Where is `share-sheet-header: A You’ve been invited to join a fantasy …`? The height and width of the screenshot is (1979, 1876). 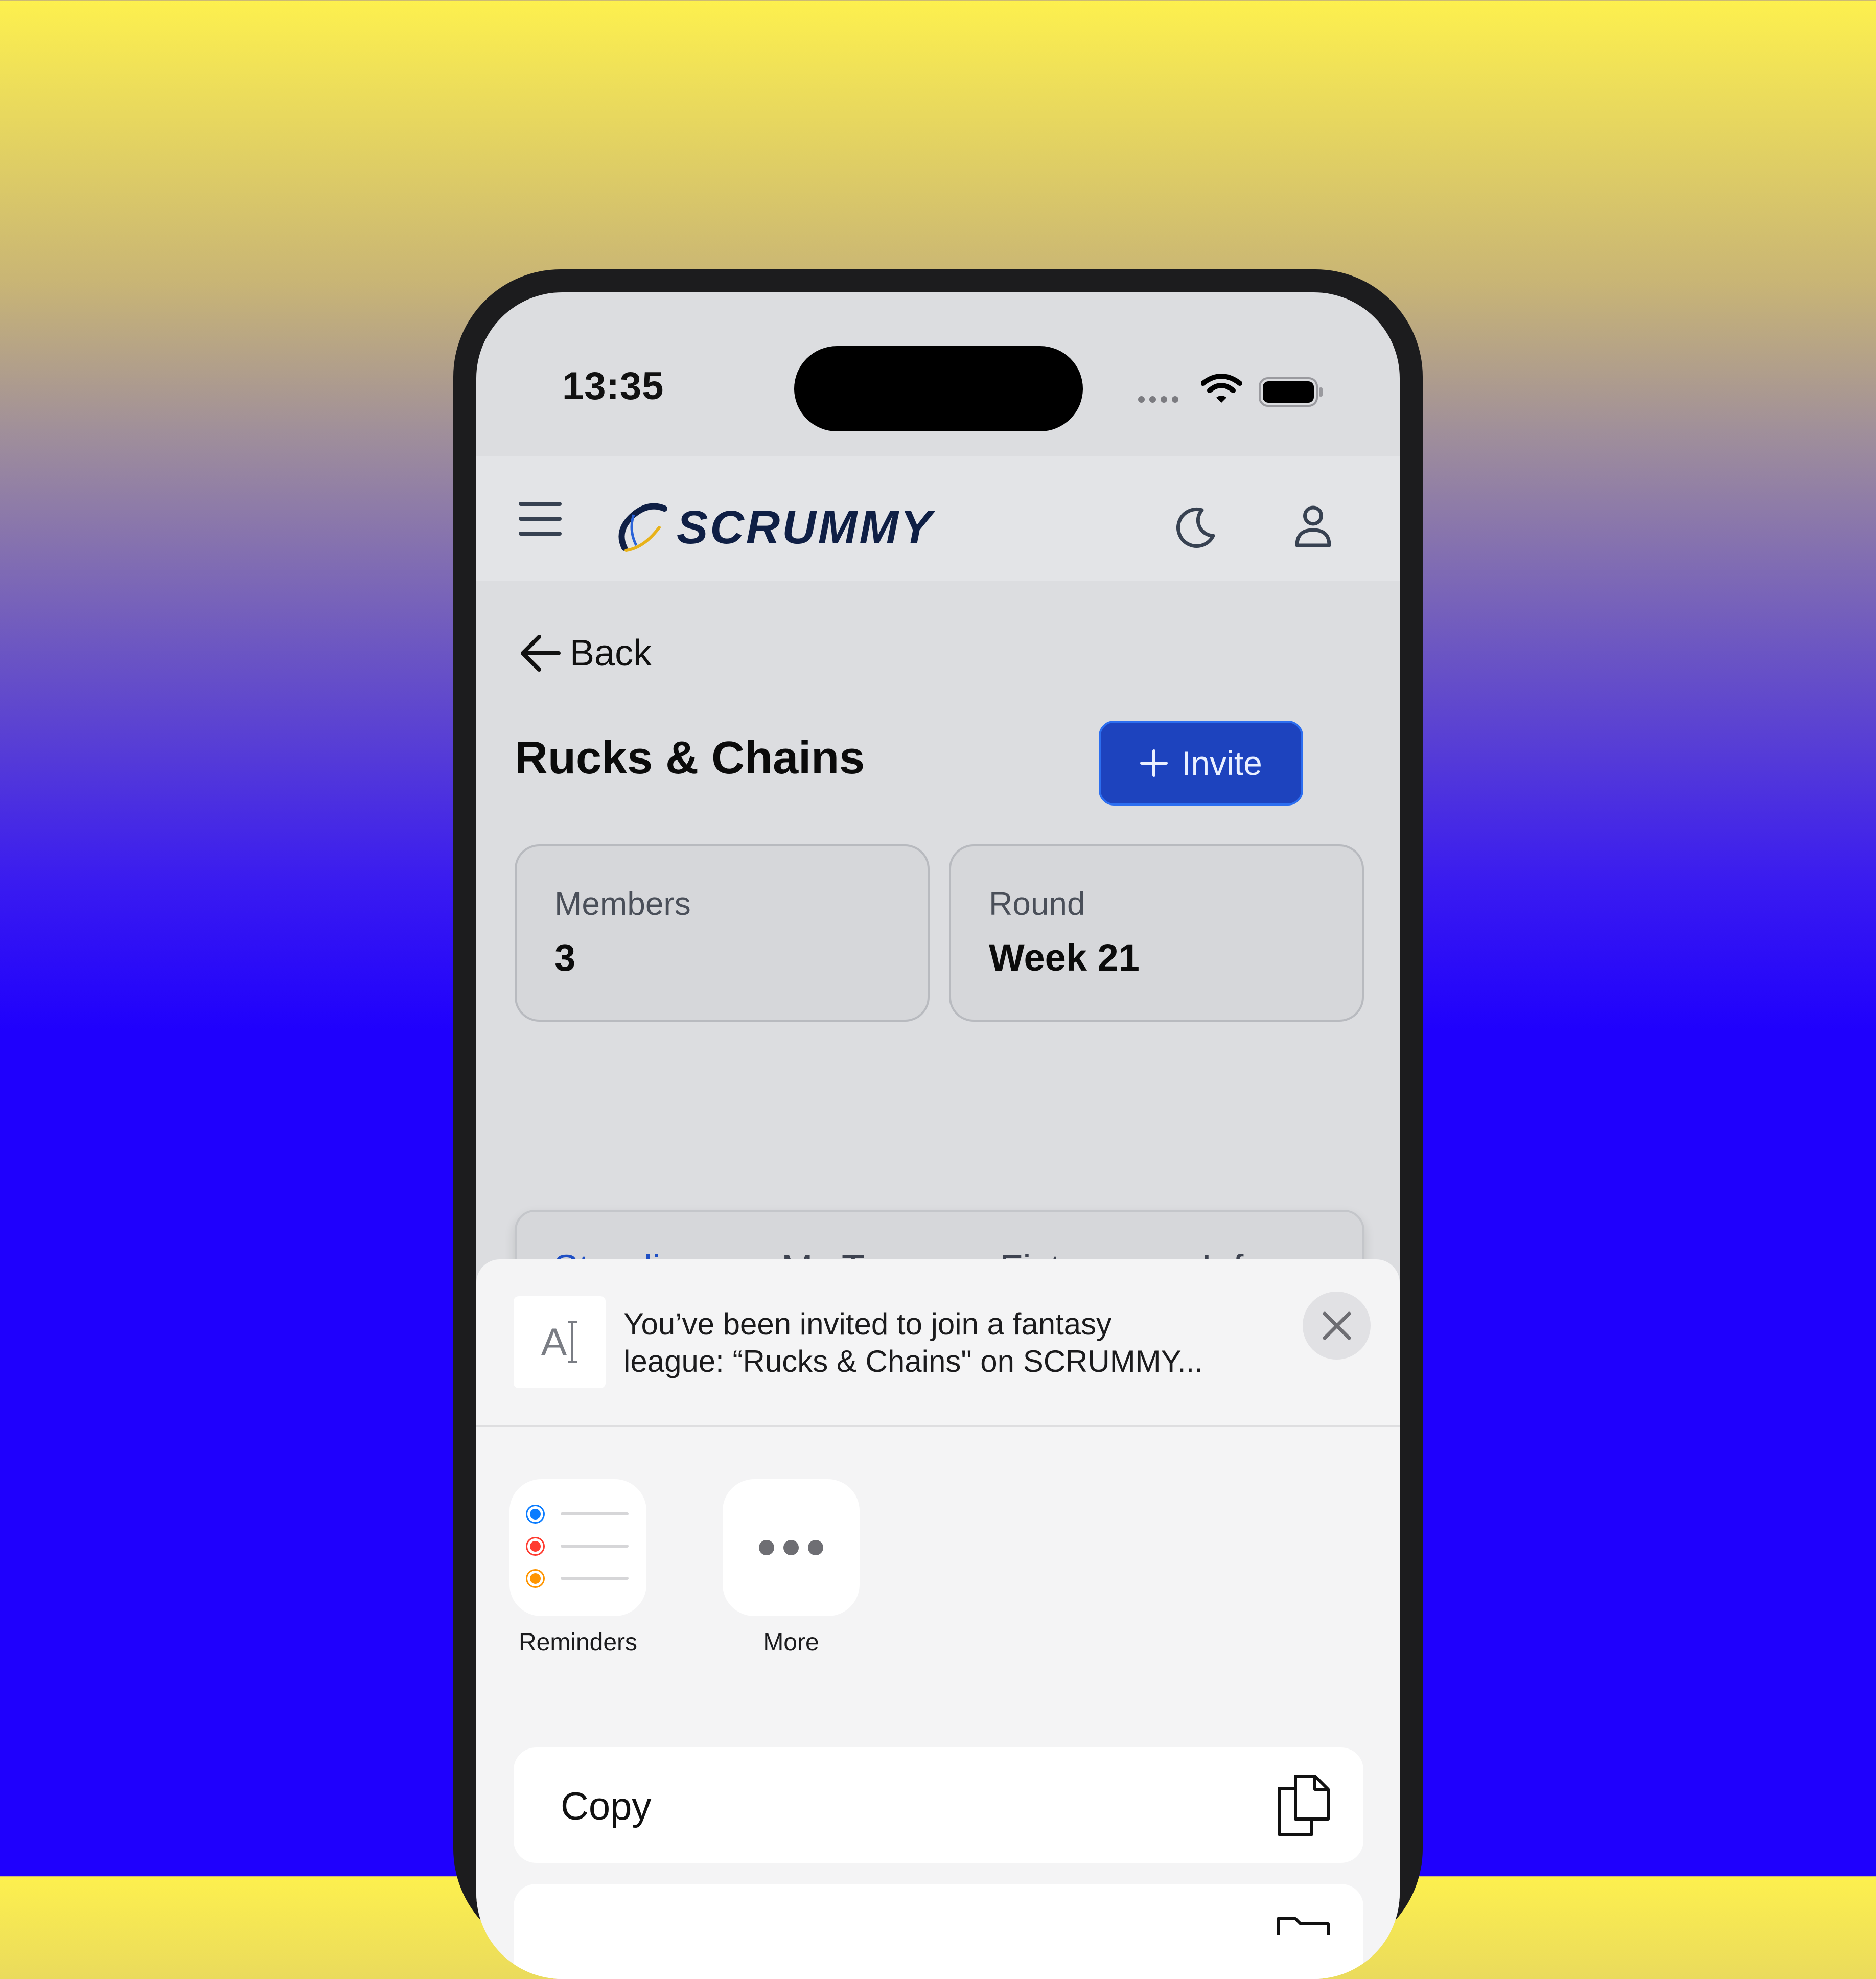
share-sheet-header: A You’ve been invited to join a fantasy … is located at coordinates (938, 1343).